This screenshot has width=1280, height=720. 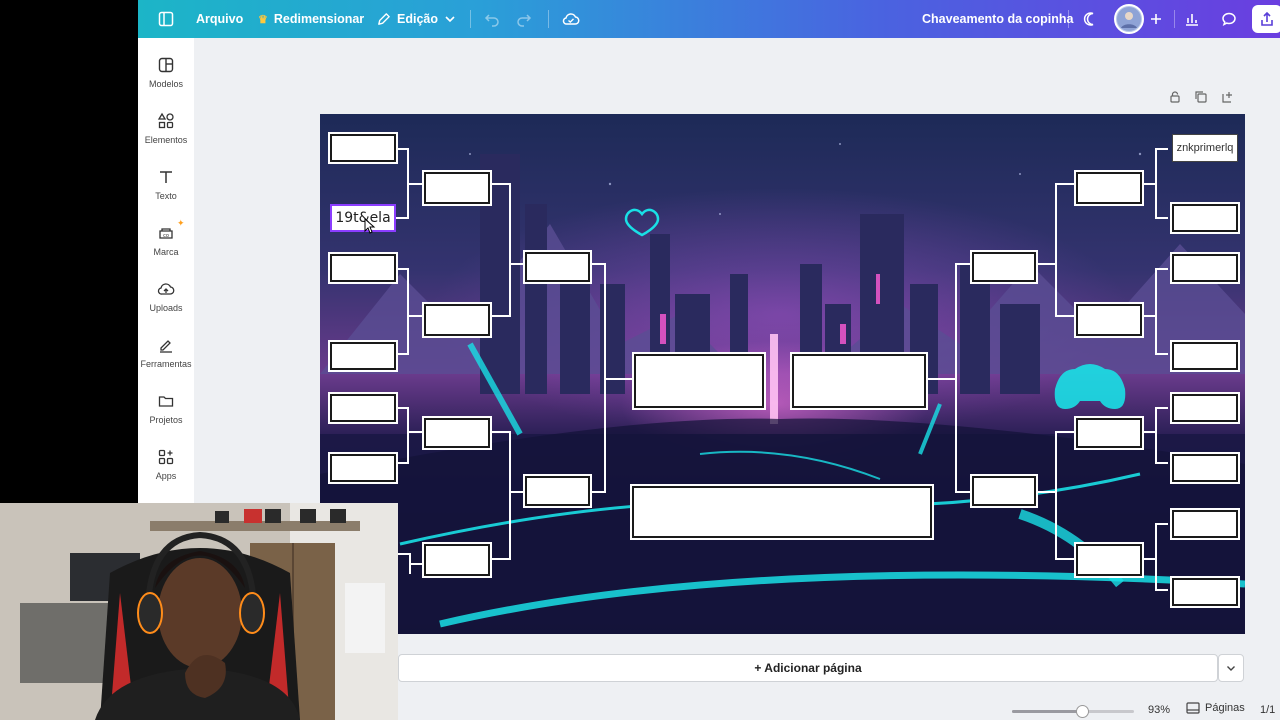 What do you see at coordinates (166, 289) in the screenshot?
I see `upload-icon` at bounding box center [166, 289].